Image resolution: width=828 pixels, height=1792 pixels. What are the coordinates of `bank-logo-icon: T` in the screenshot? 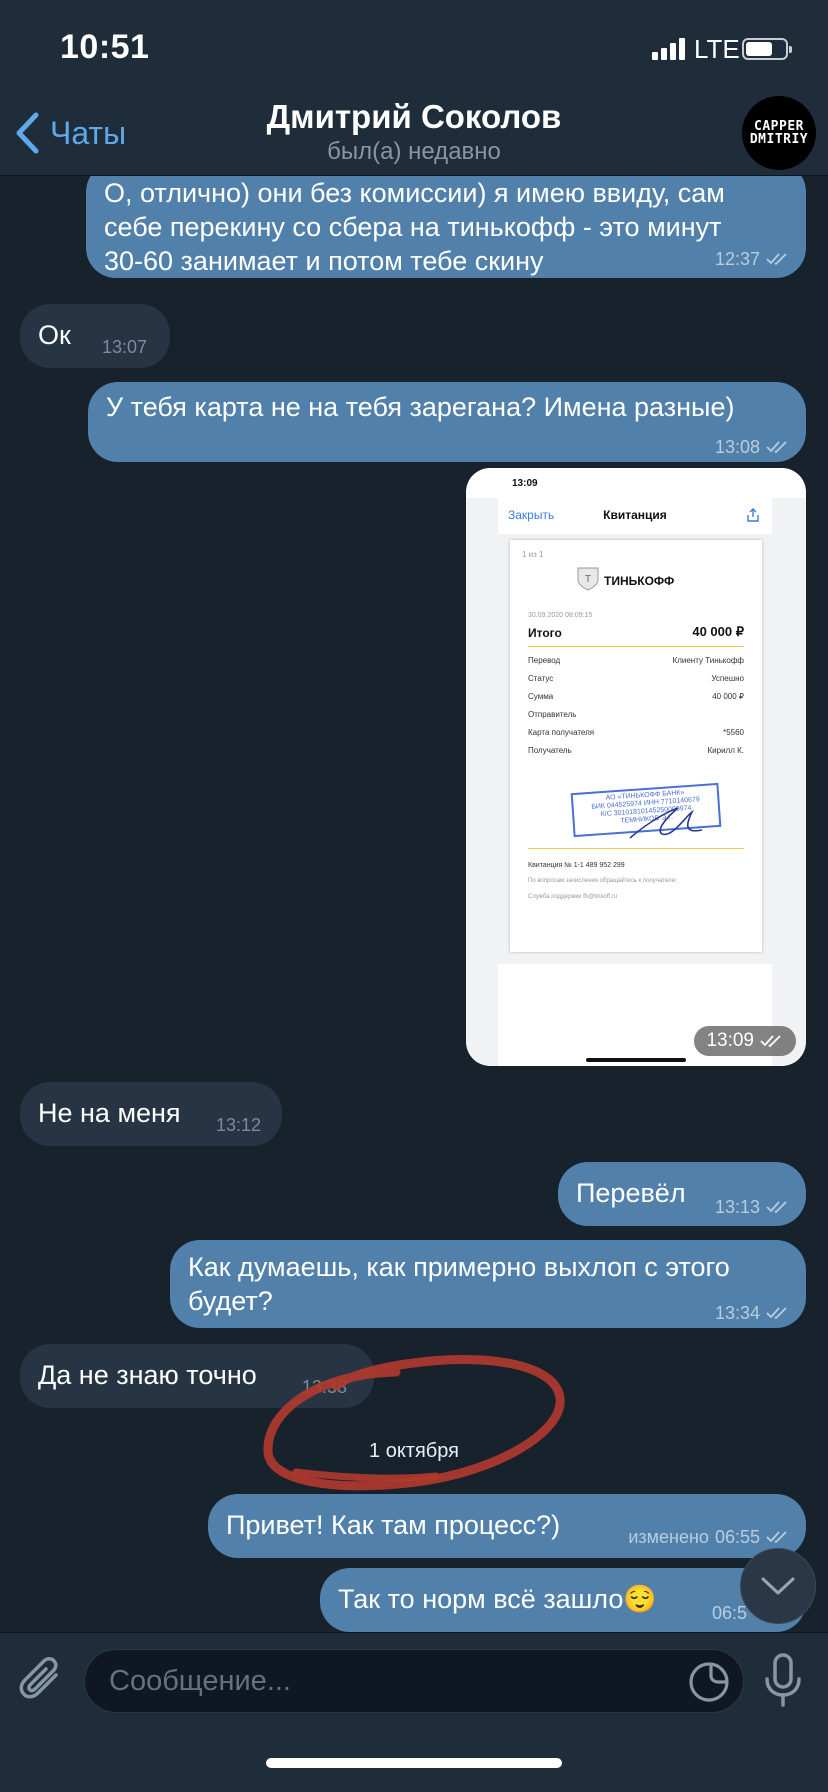 It's located at (588, 579).